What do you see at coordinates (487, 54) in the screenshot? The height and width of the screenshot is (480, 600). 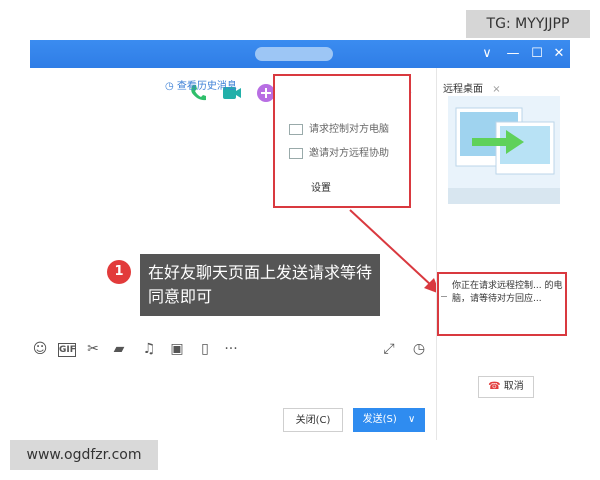 I see `collapse-button: ∨` at bounding box center [487, 54].